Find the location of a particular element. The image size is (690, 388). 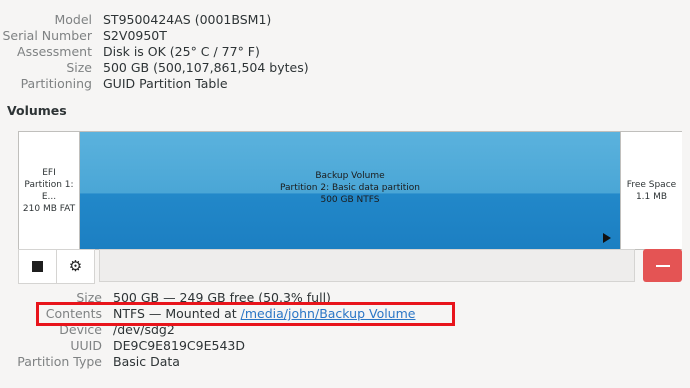

serial-value: S2V0950T is located at coordinates (135, 35).